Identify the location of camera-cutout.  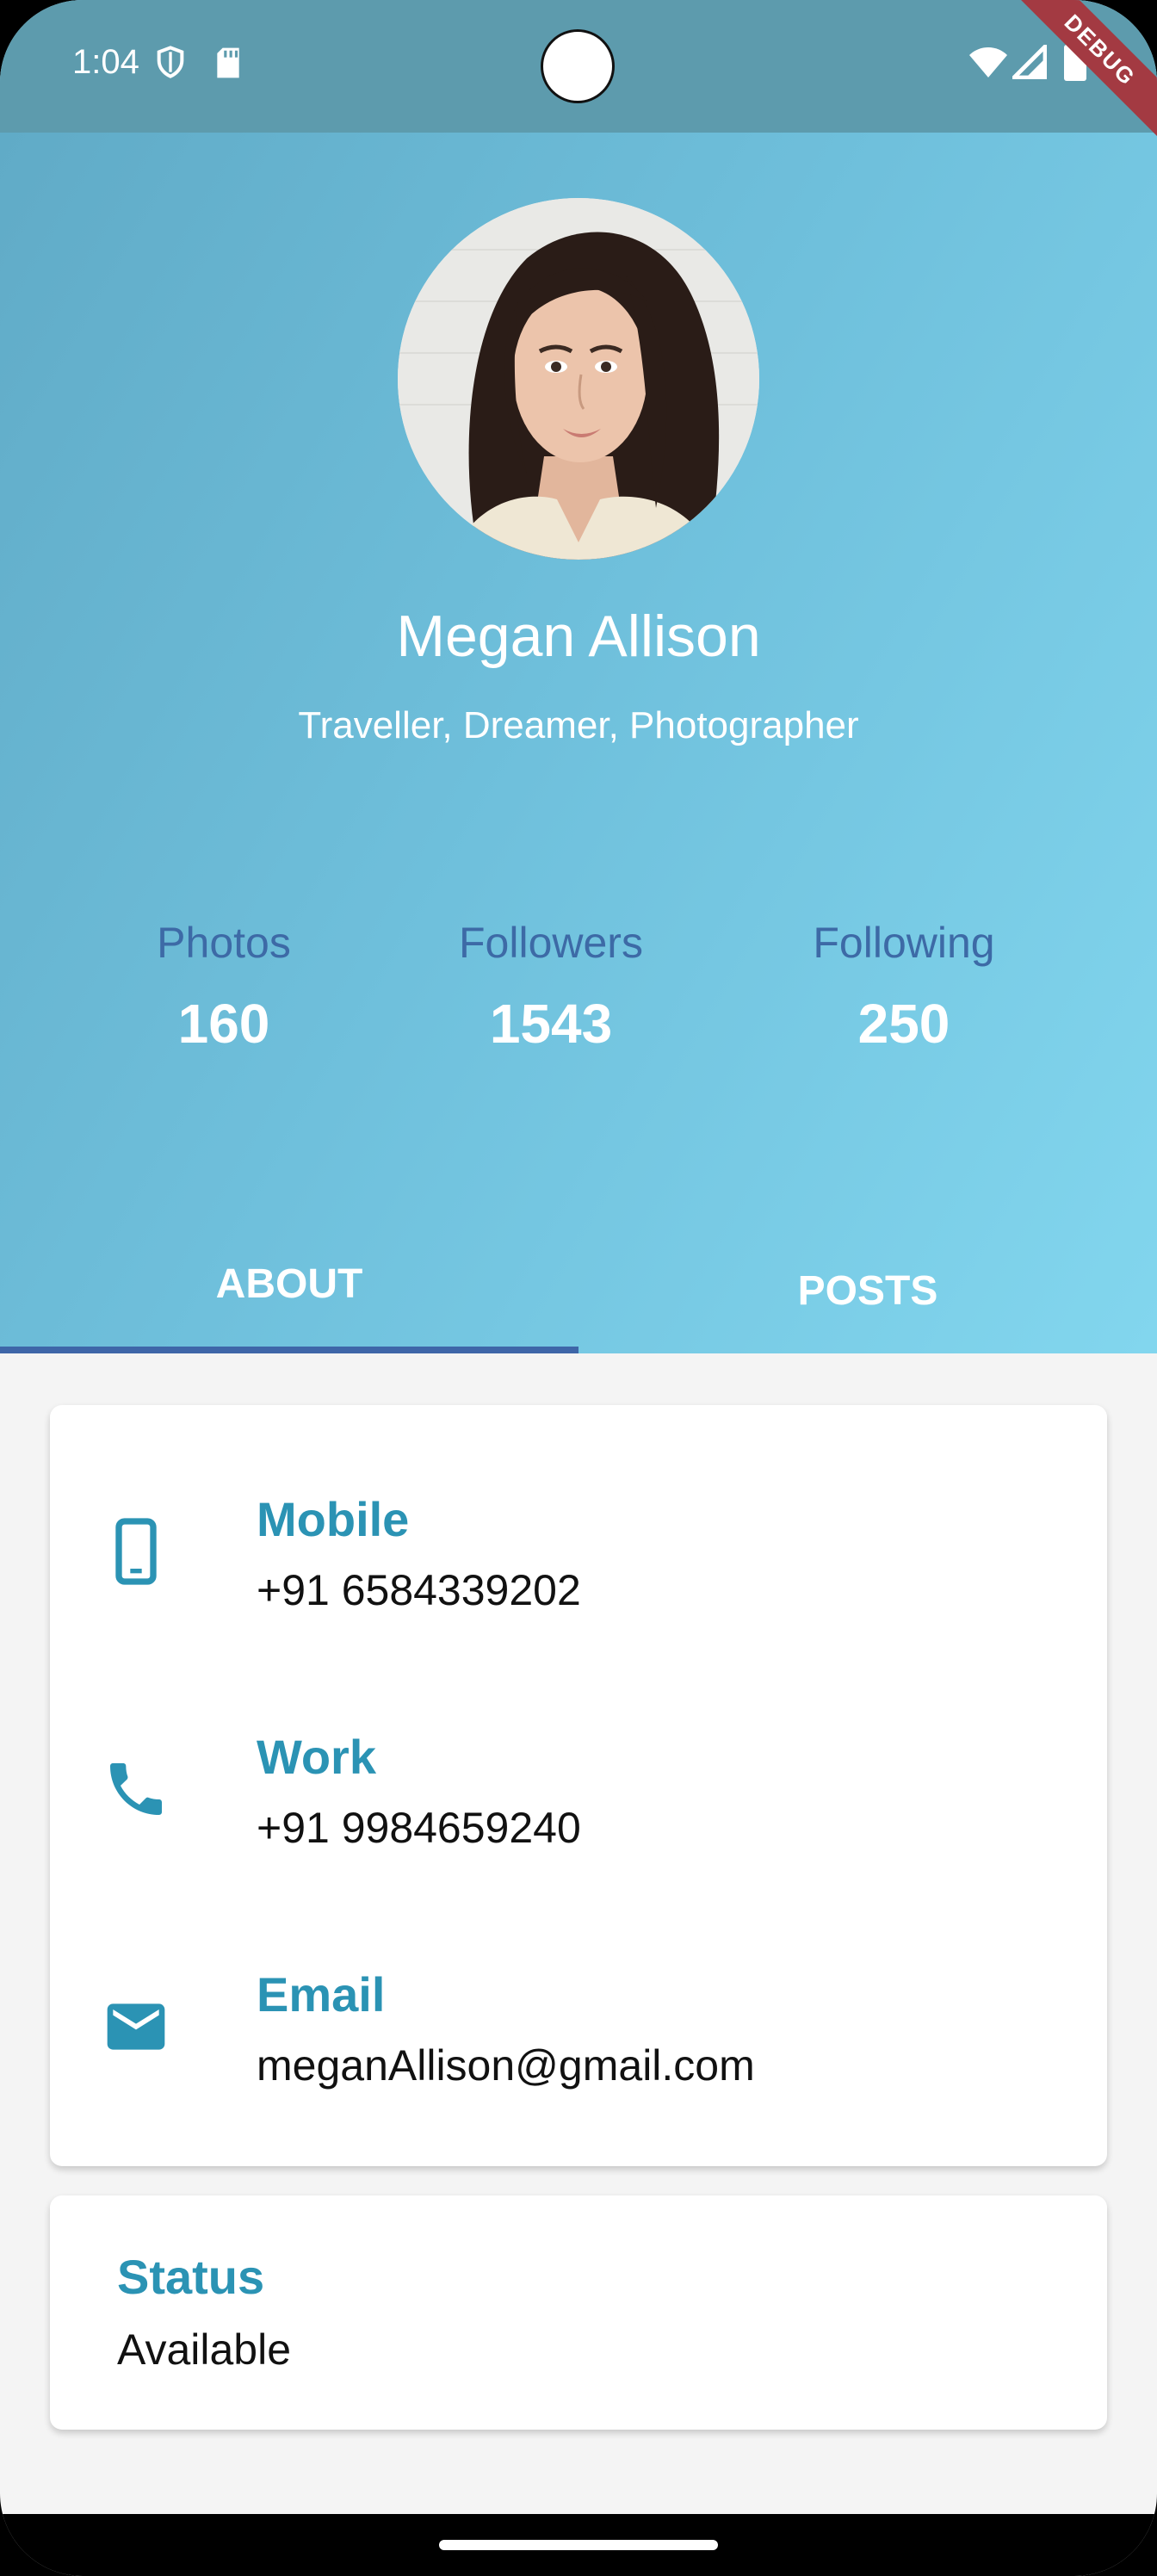
(578, 66).